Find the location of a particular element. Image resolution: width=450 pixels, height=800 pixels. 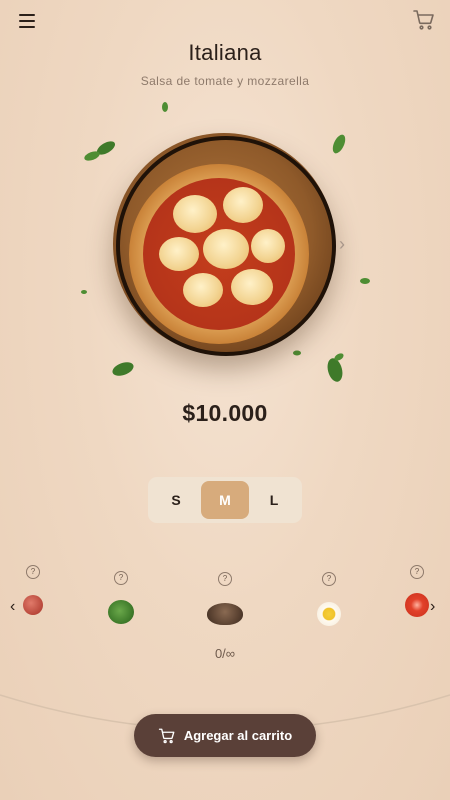

topping-pepperoni: ? is located at coordinates (33, 590).